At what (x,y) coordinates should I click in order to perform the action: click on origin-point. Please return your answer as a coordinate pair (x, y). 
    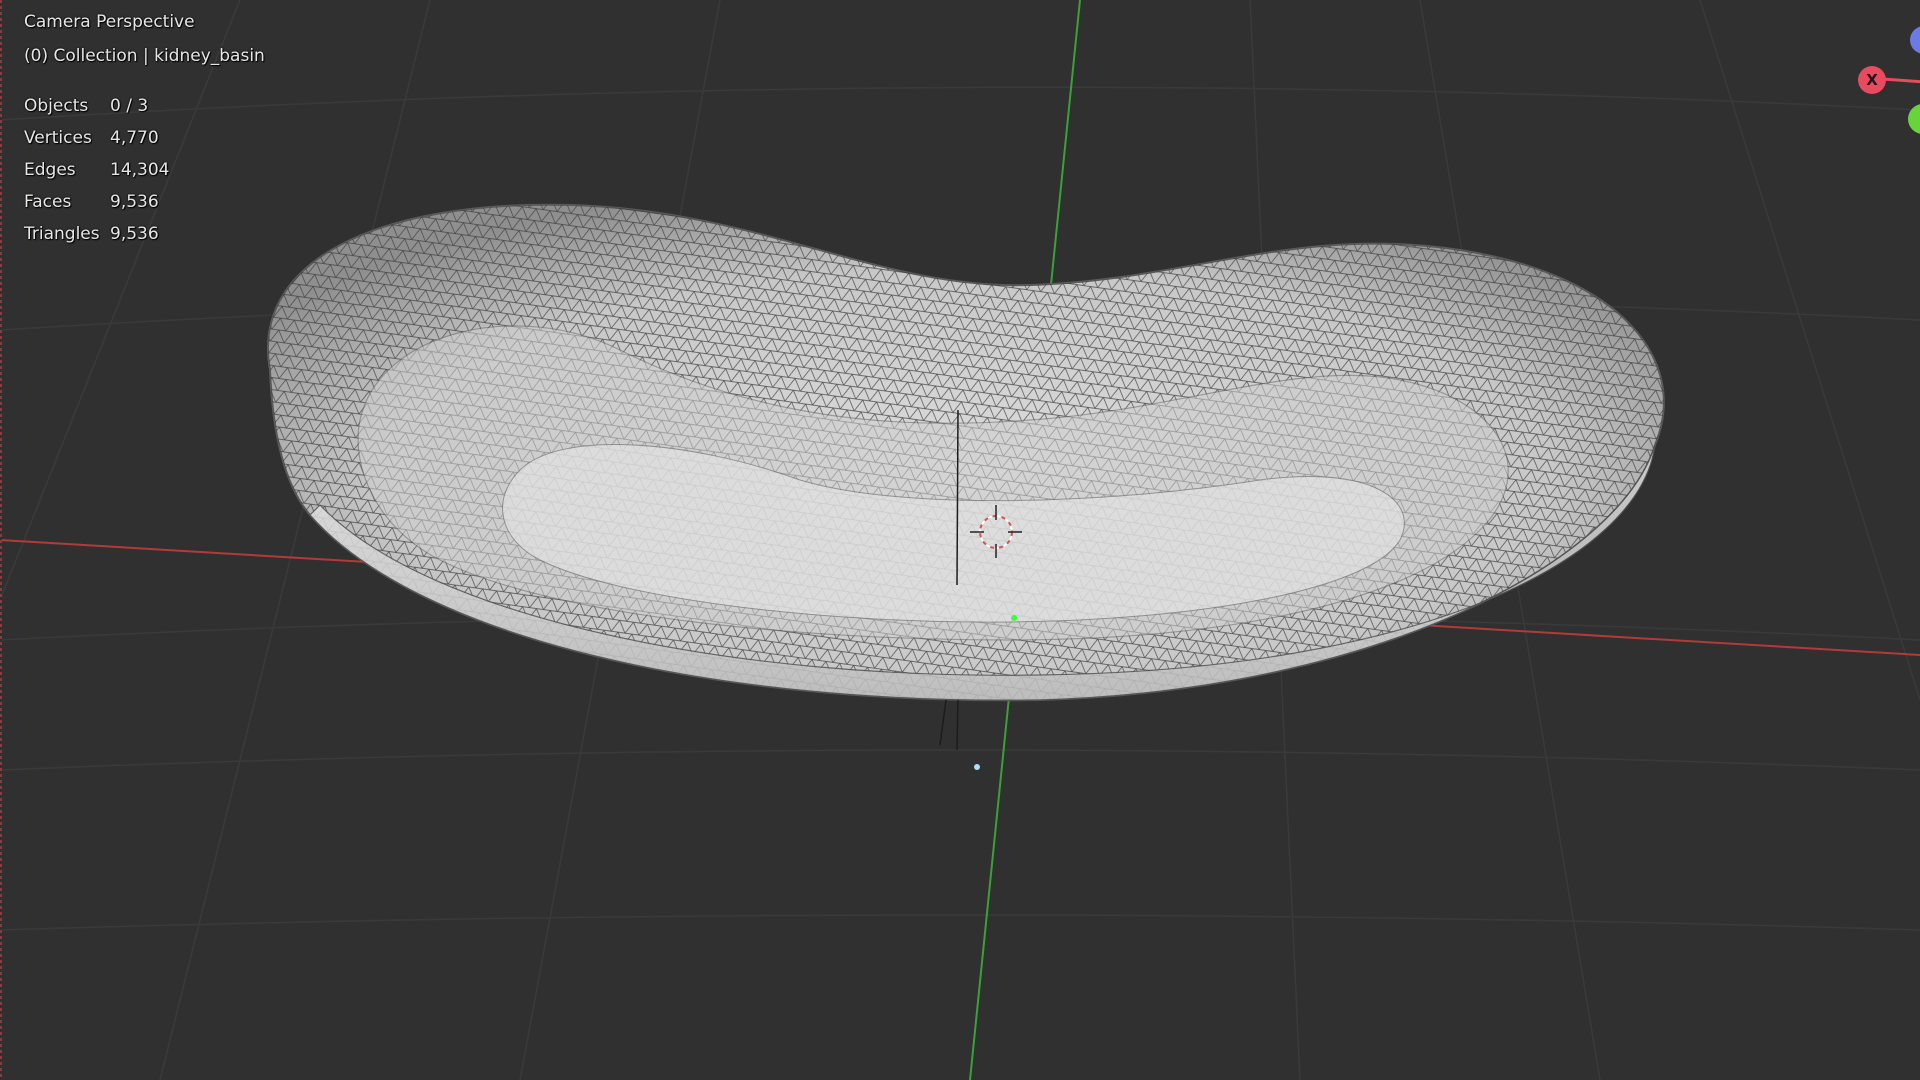
    Looking at the image, I should click on (1014, 618).